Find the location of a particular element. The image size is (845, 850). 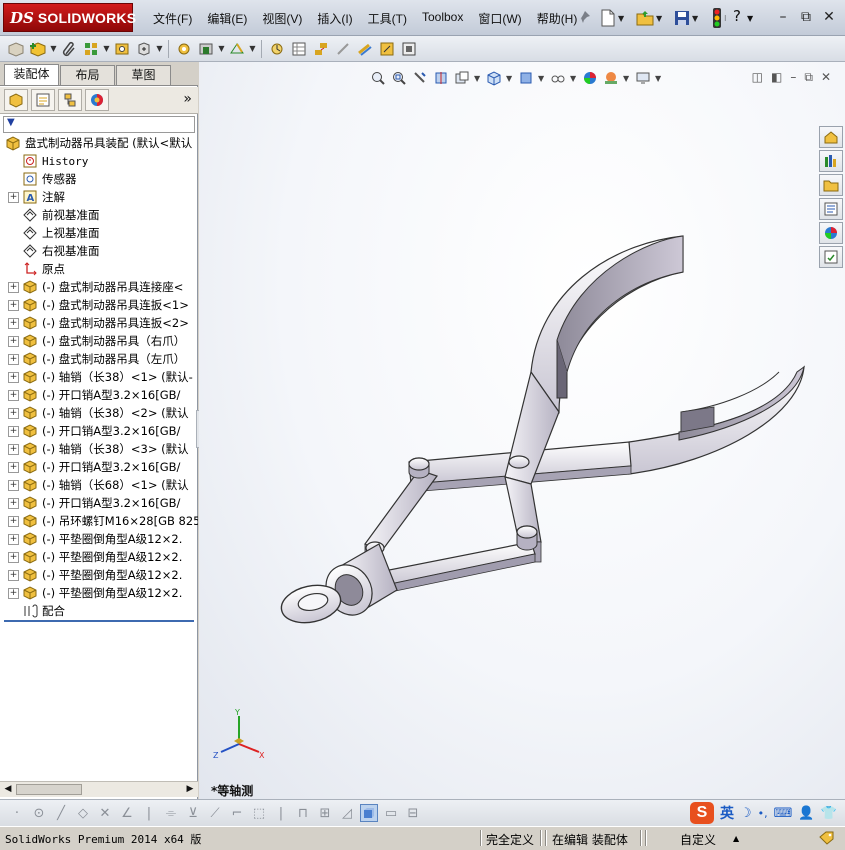

tile-horizontal-icon: ▭ is located at coordinates (391, 813).